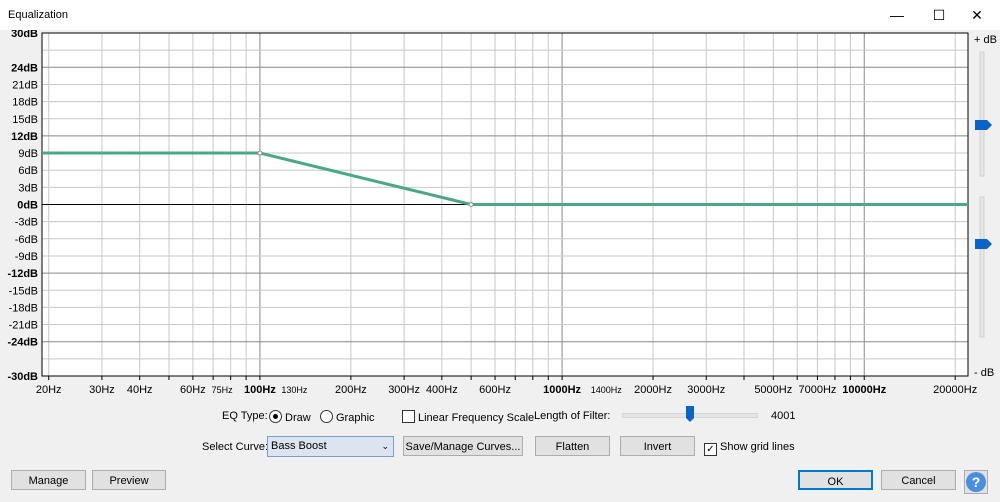 Image resolution: width=1000 pixels, height=502 pixels. Describe the element at coordinates (102, 390) in the screenshot. I see `x-tick-label: 30Hz` at that location.